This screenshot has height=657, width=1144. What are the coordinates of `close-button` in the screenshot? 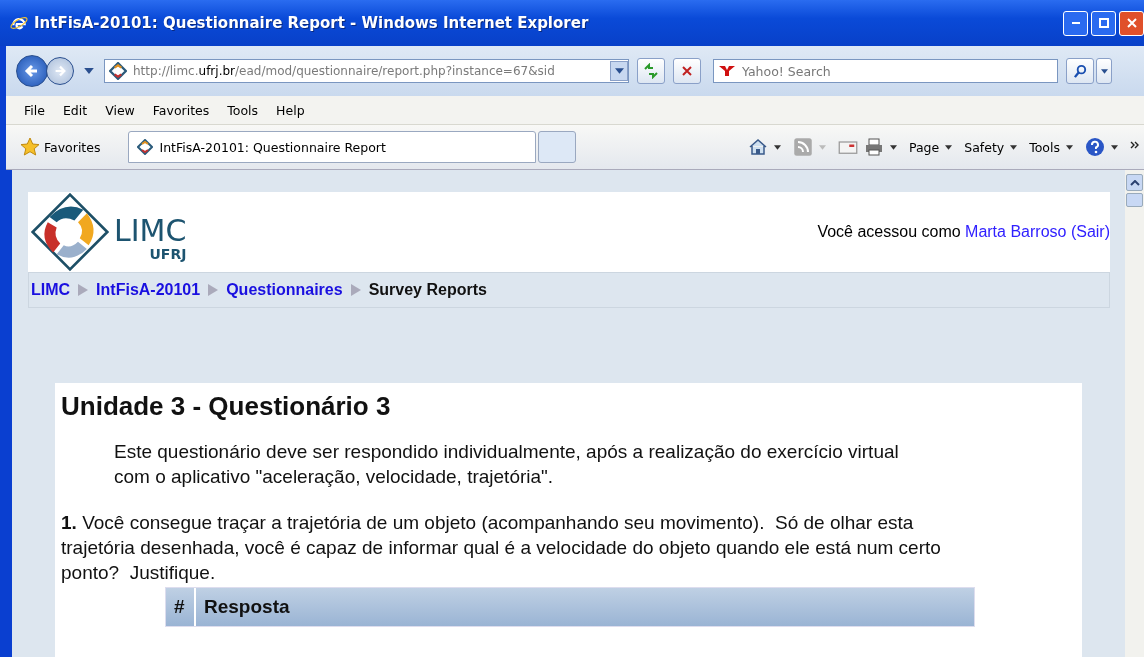 It's located at (1131, 23).